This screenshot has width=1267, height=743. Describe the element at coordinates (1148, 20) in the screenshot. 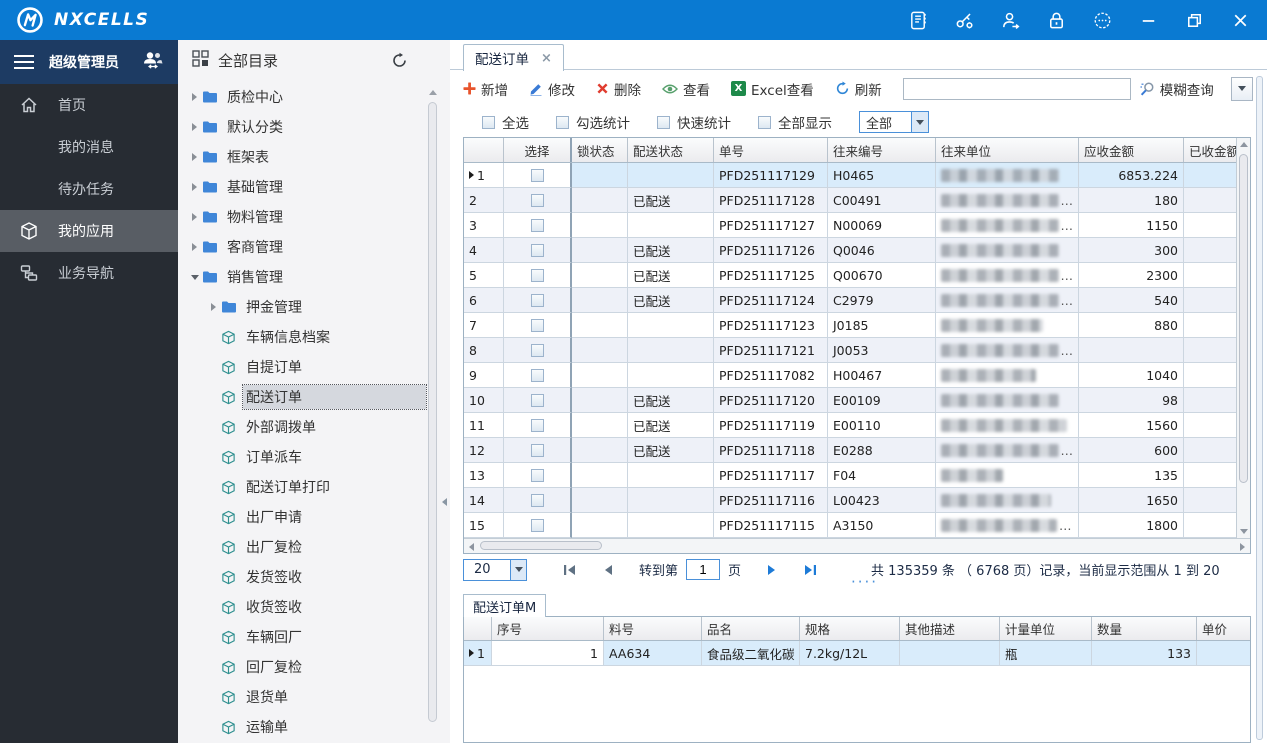

I see `minimize-icon` at that location.